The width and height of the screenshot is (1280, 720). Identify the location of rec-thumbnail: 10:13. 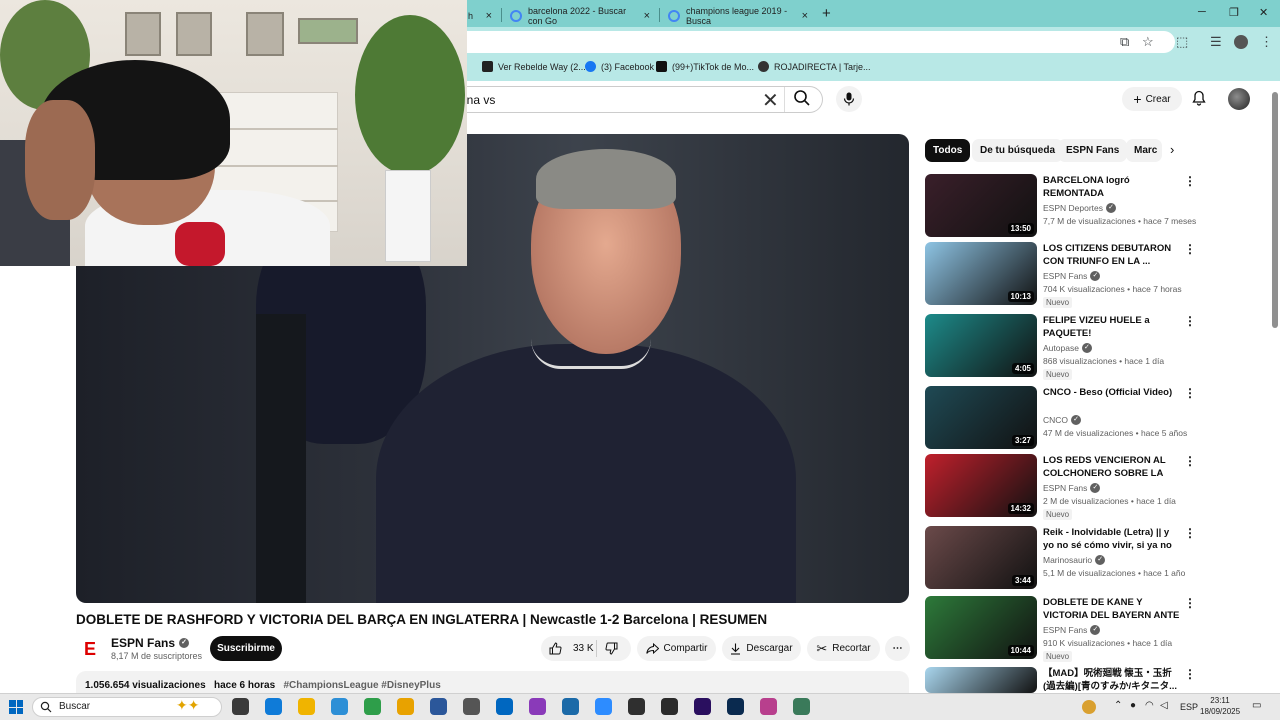
(981, 273).